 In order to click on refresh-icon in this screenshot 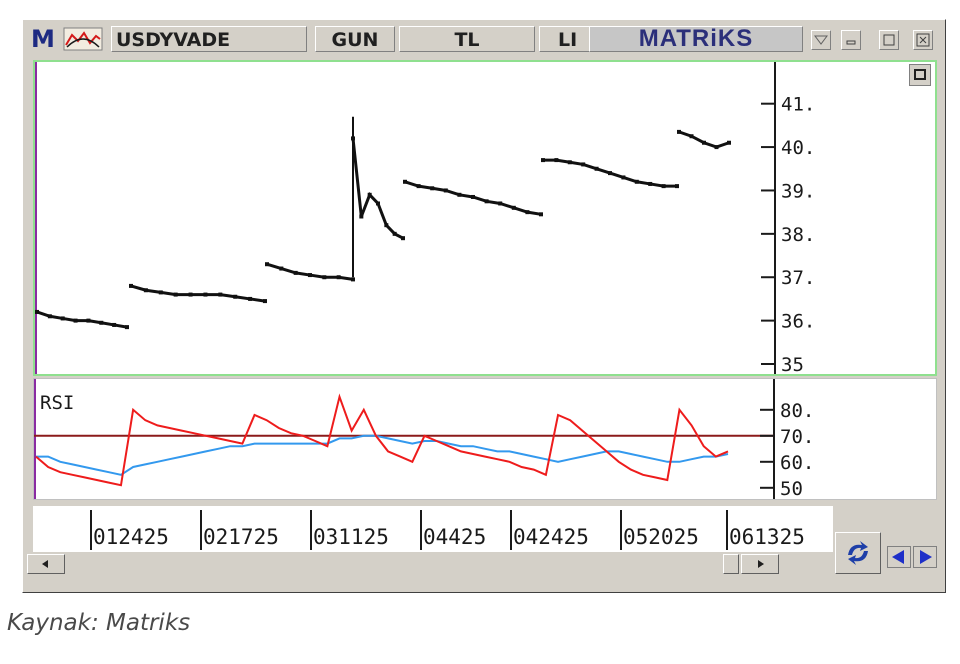, I will do `click(858, 553)`.